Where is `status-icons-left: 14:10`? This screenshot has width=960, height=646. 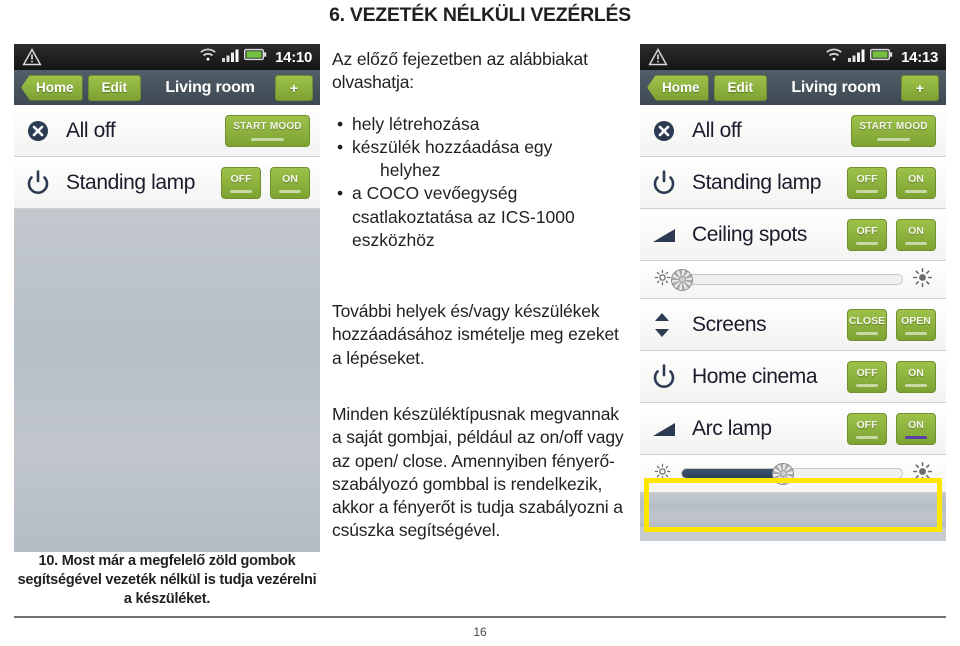 status-icons-left: 14:10 is located at coordinates (255, 57).